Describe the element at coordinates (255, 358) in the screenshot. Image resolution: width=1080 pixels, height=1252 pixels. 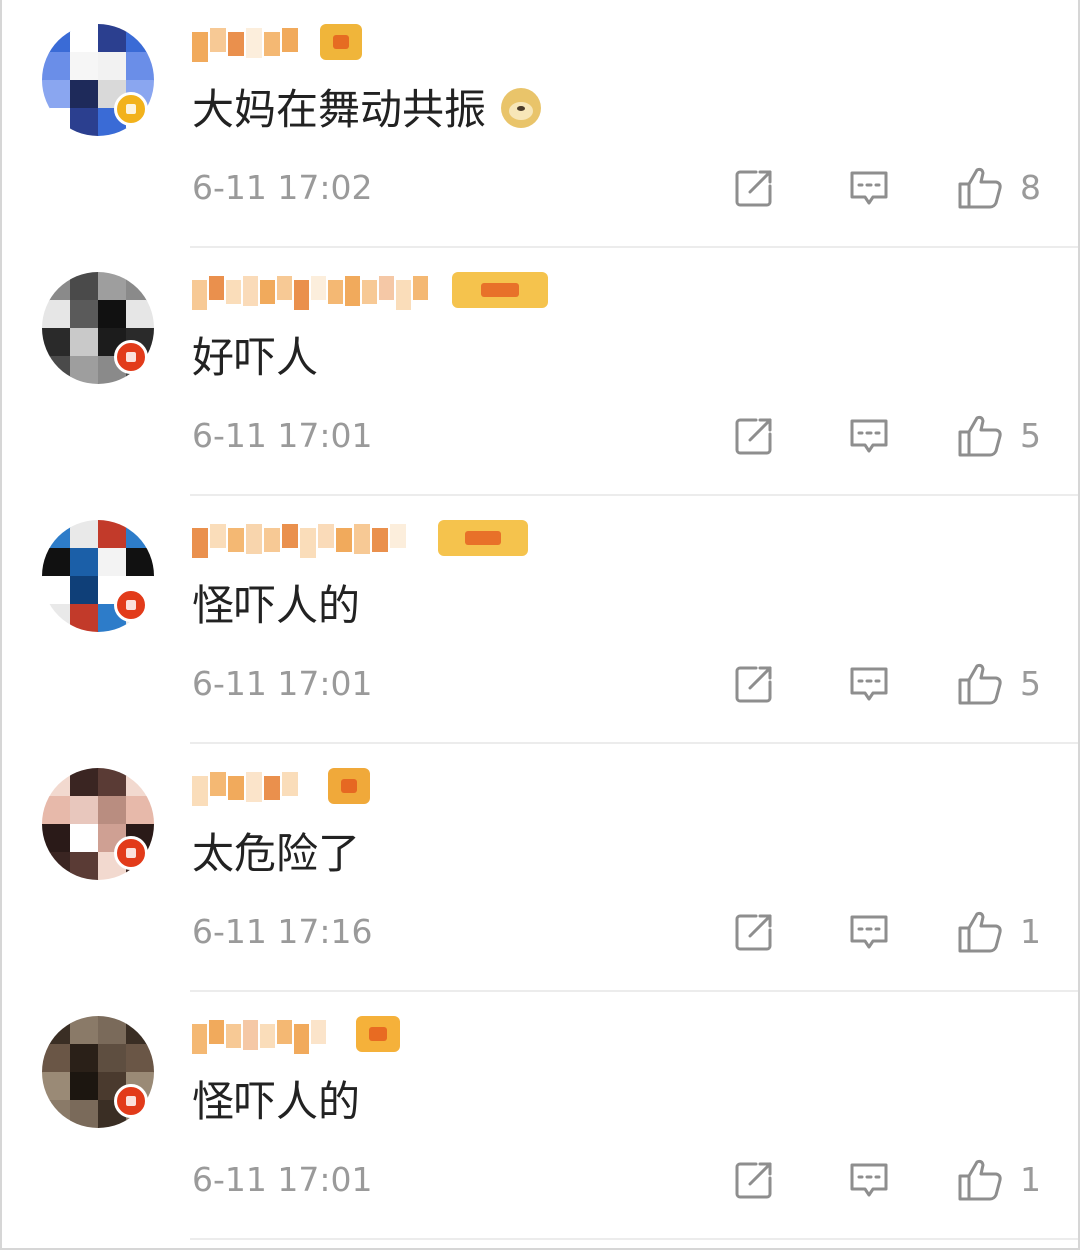
I see `comment-text: 好吓人` at that location.